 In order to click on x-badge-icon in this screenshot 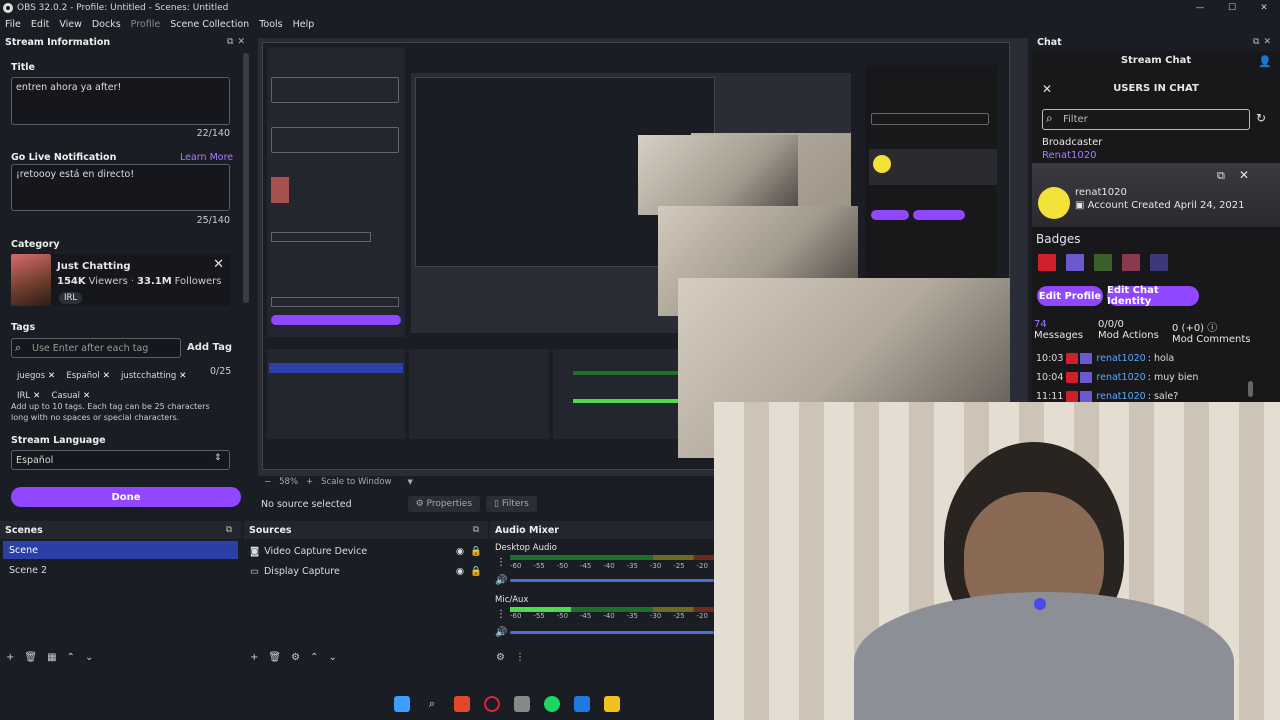, I will do `click(1103, 262)`.